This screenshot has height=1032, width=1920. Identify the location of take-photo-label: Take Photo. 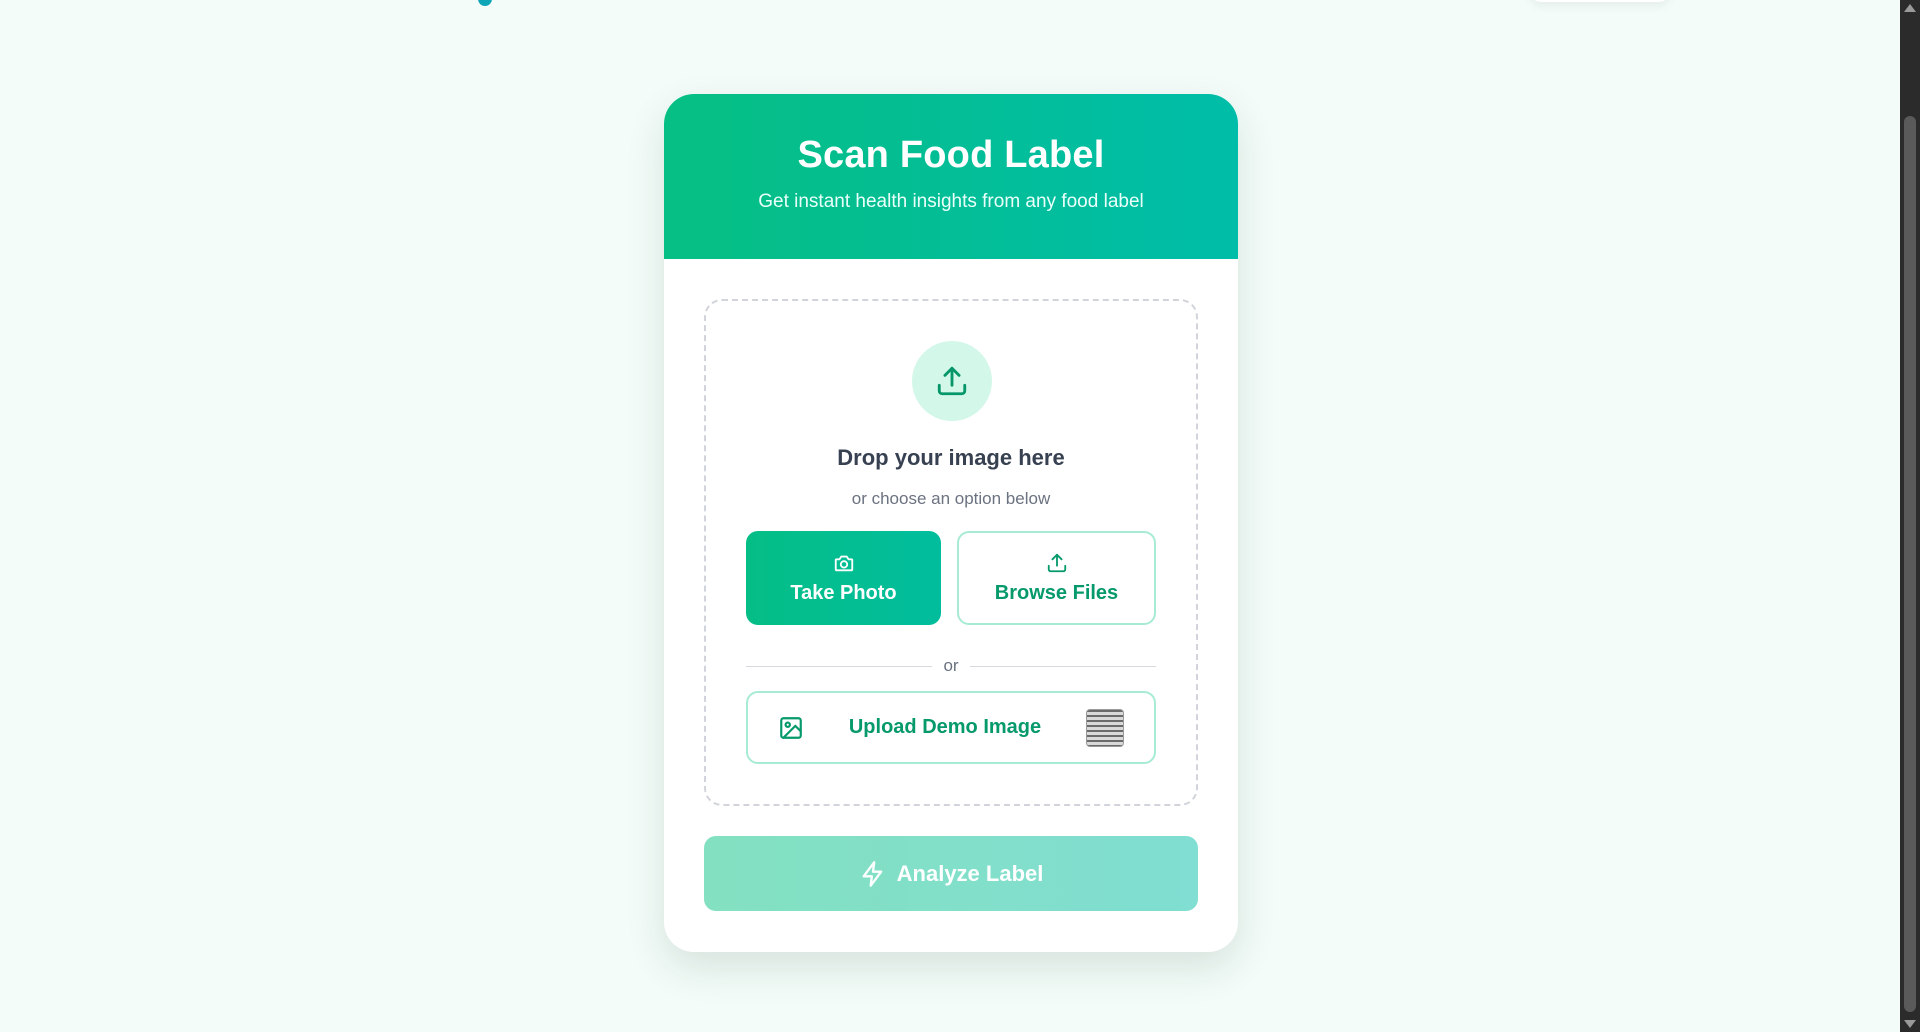
(843, 592).